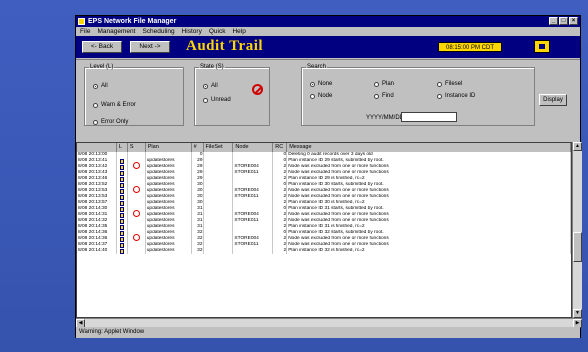 The image size is (588, 352). I want to click on next-button: Next ->, so click(150, 47).